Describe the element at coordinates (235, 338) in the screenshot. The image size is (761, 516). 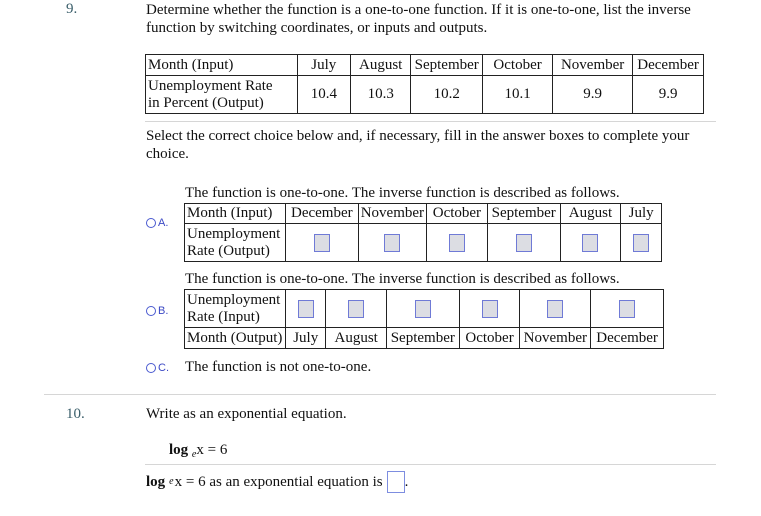
I see `month-output-header: Month (Output)` at that location.